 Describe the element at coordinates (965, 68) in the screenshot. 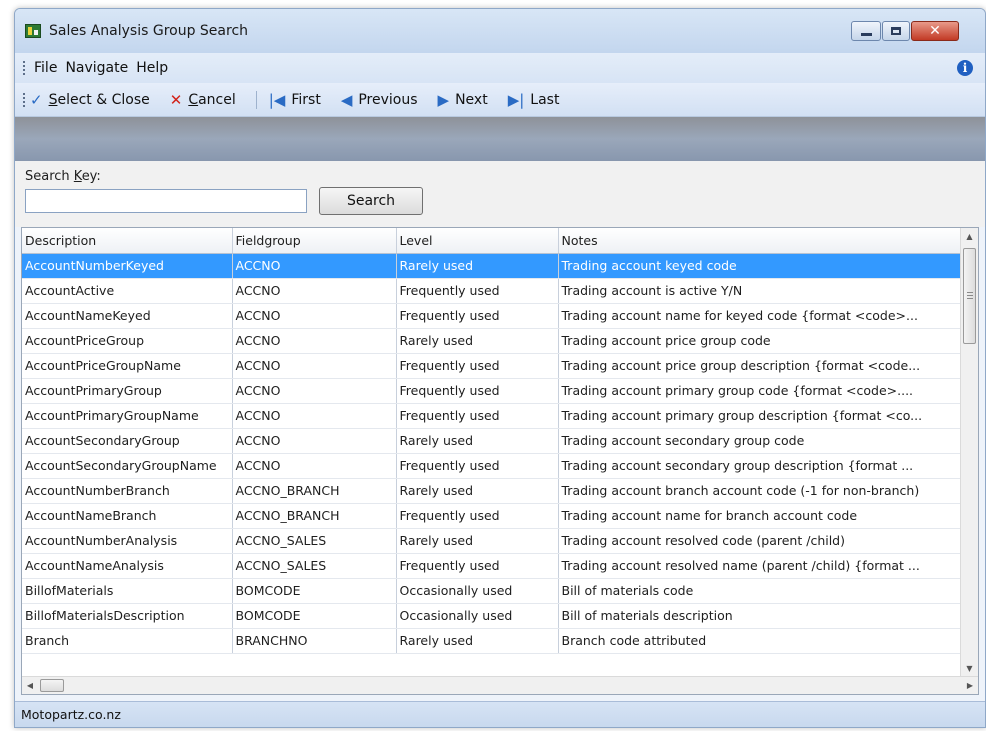

I see `info-icon: i` at that location.